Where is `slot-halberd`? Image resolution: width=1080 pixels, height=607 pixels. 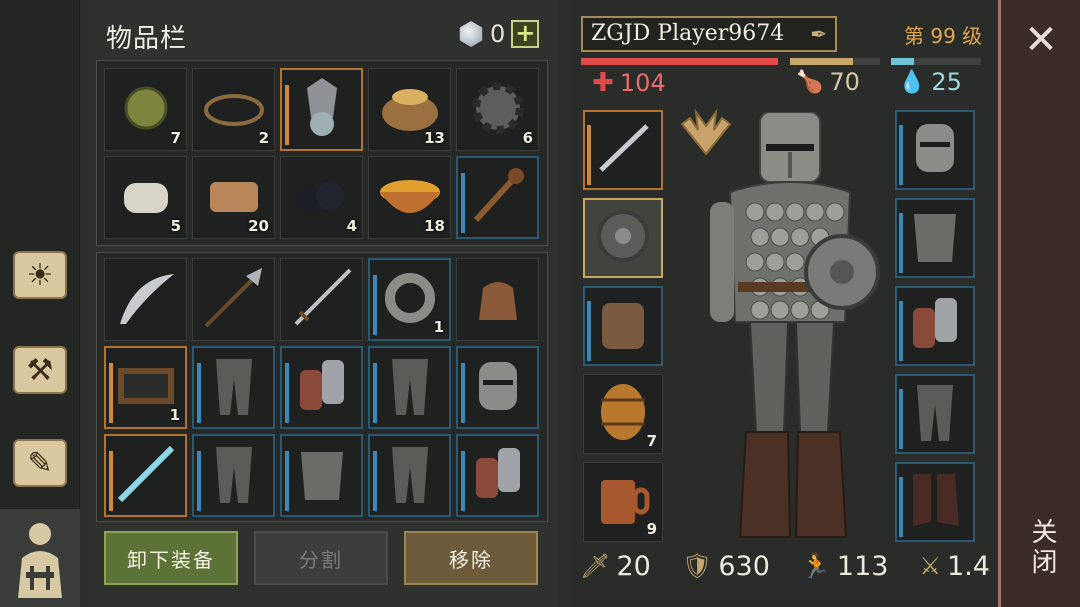 slot-halberd is located at coordinates (233, 299).